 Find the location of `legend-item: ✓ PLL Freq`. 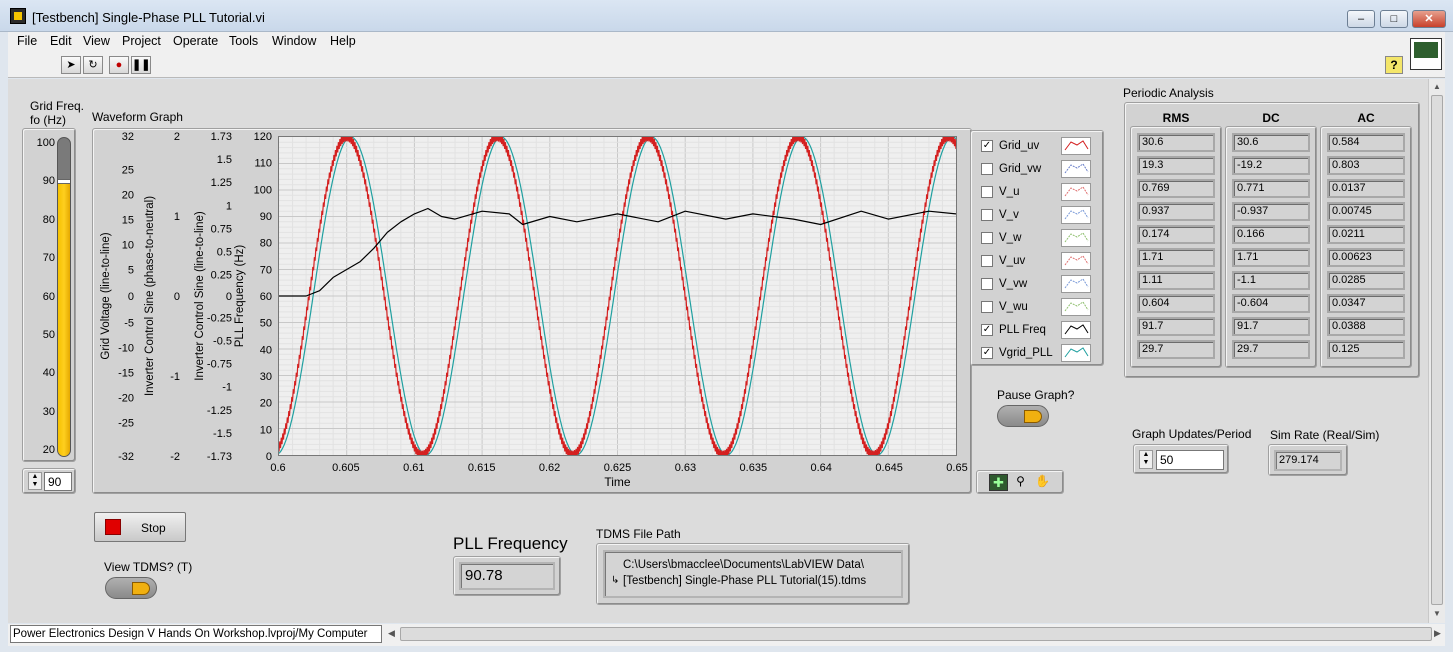

legend-item: ✓ PLL Freq is located at coordinates (1039, 331).